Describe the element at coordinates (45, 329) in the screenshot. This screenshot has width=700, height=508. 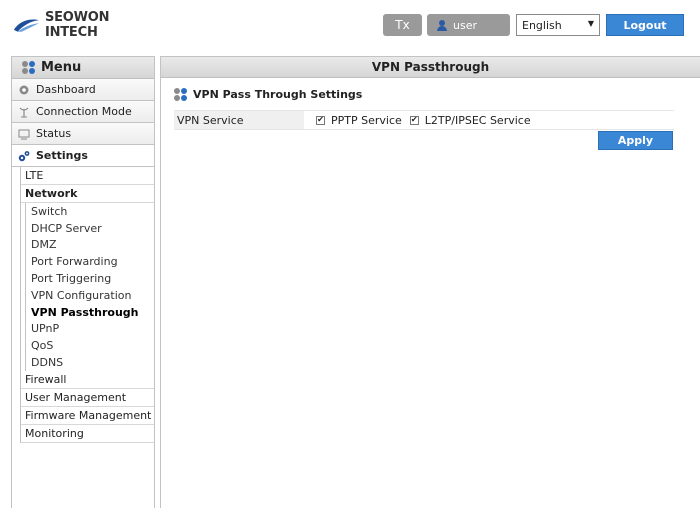
I see `submenu-label: UPnP` at that location.